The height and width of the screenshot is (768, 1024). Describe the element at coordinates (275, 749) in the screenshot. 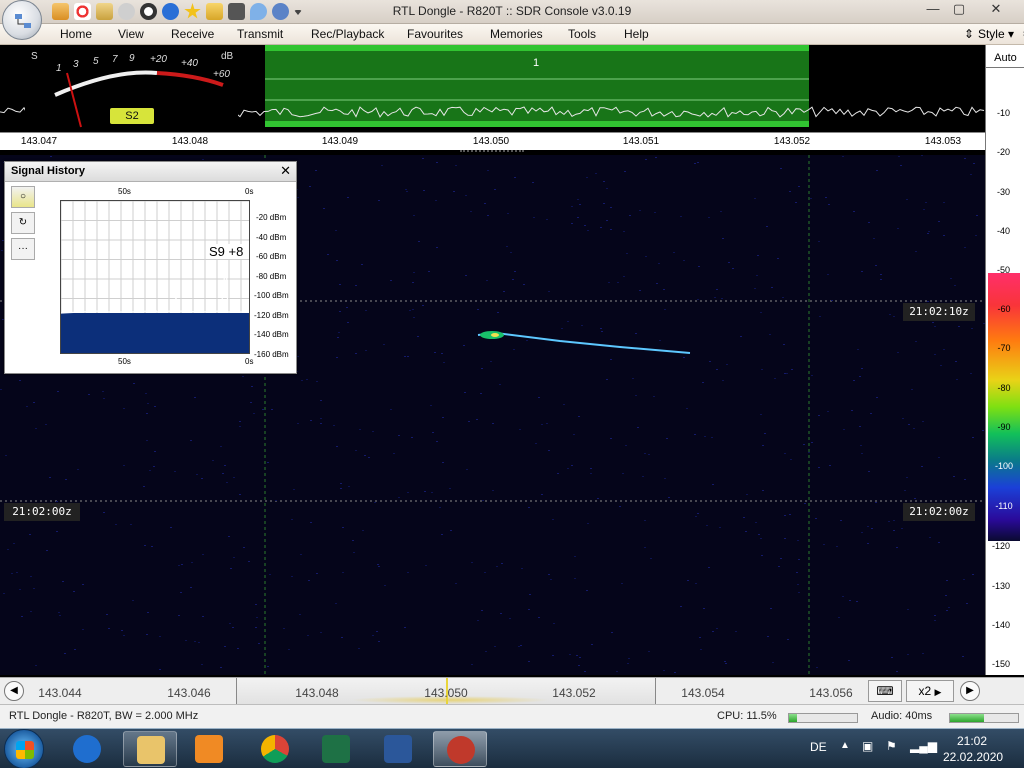

I see `taskbar-chrome` at that location.